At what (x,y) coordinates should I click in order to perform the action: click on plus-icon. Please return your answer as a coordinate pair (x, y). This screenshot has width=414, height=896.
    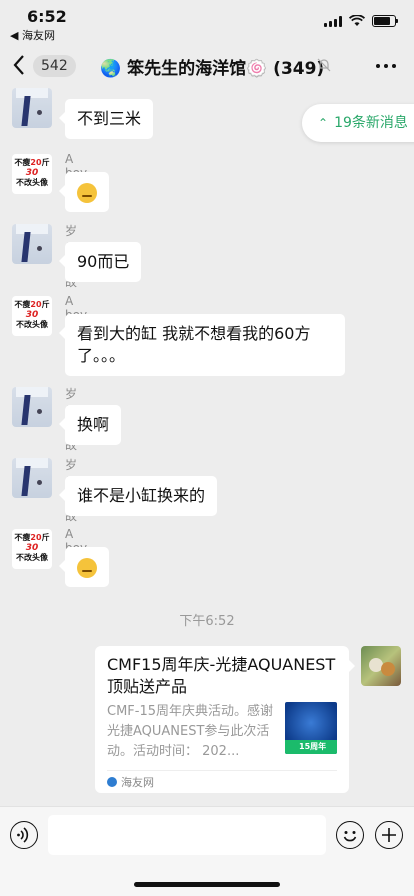
    Looking at the image, I should click on (389, 835).